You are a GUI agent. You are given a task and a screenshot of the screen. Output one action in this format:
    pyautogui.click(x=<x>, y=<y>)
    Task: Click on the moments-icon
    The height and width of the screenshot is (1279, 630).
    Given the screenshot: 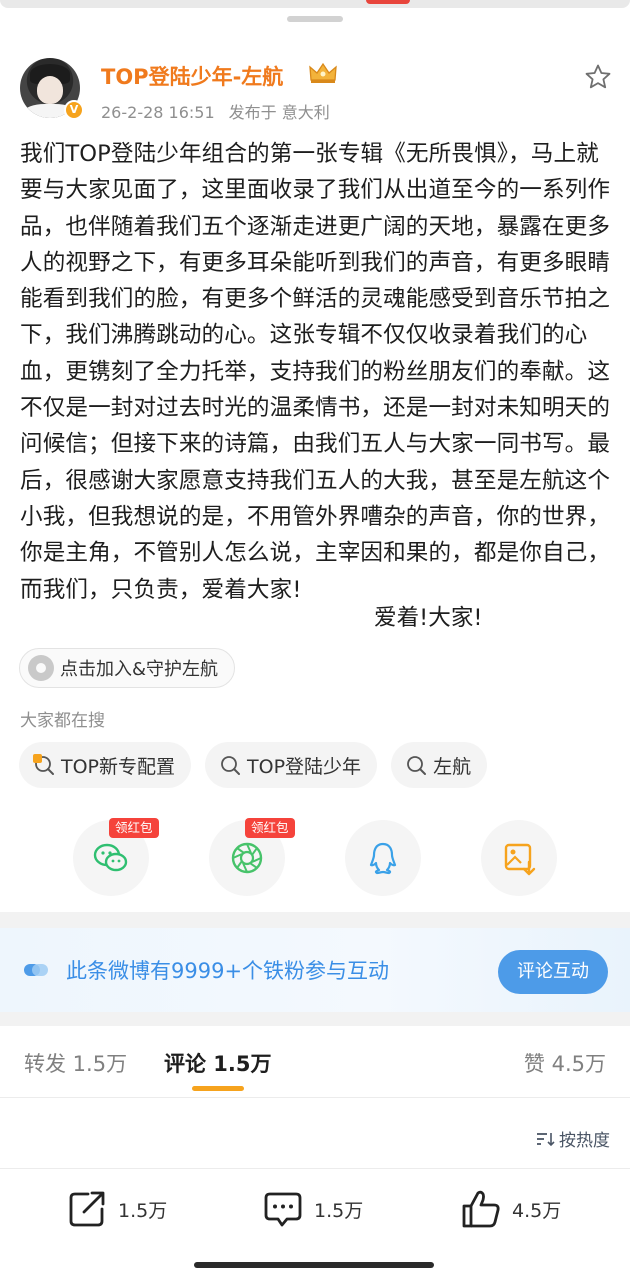 What is the action you would take?
    pyautogui.click(x=247, y=858)
    